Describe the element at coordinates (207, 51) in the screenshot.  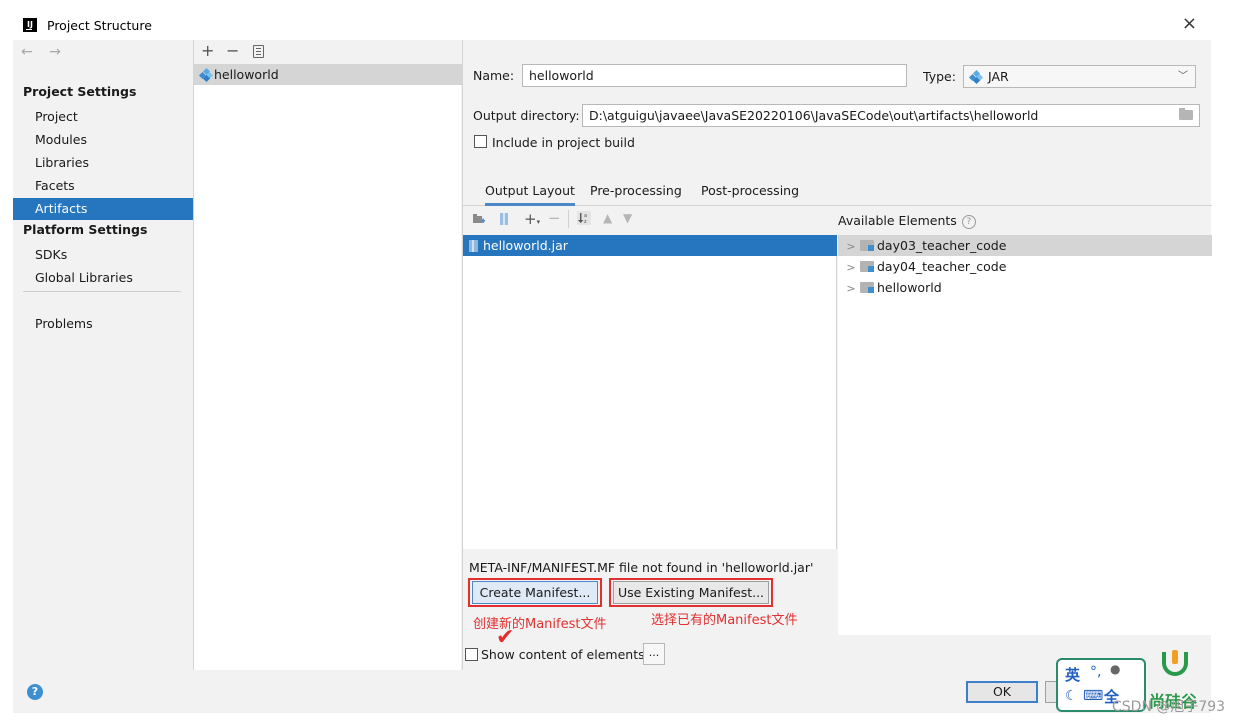
I see `add-artifact-button: +` at that location.